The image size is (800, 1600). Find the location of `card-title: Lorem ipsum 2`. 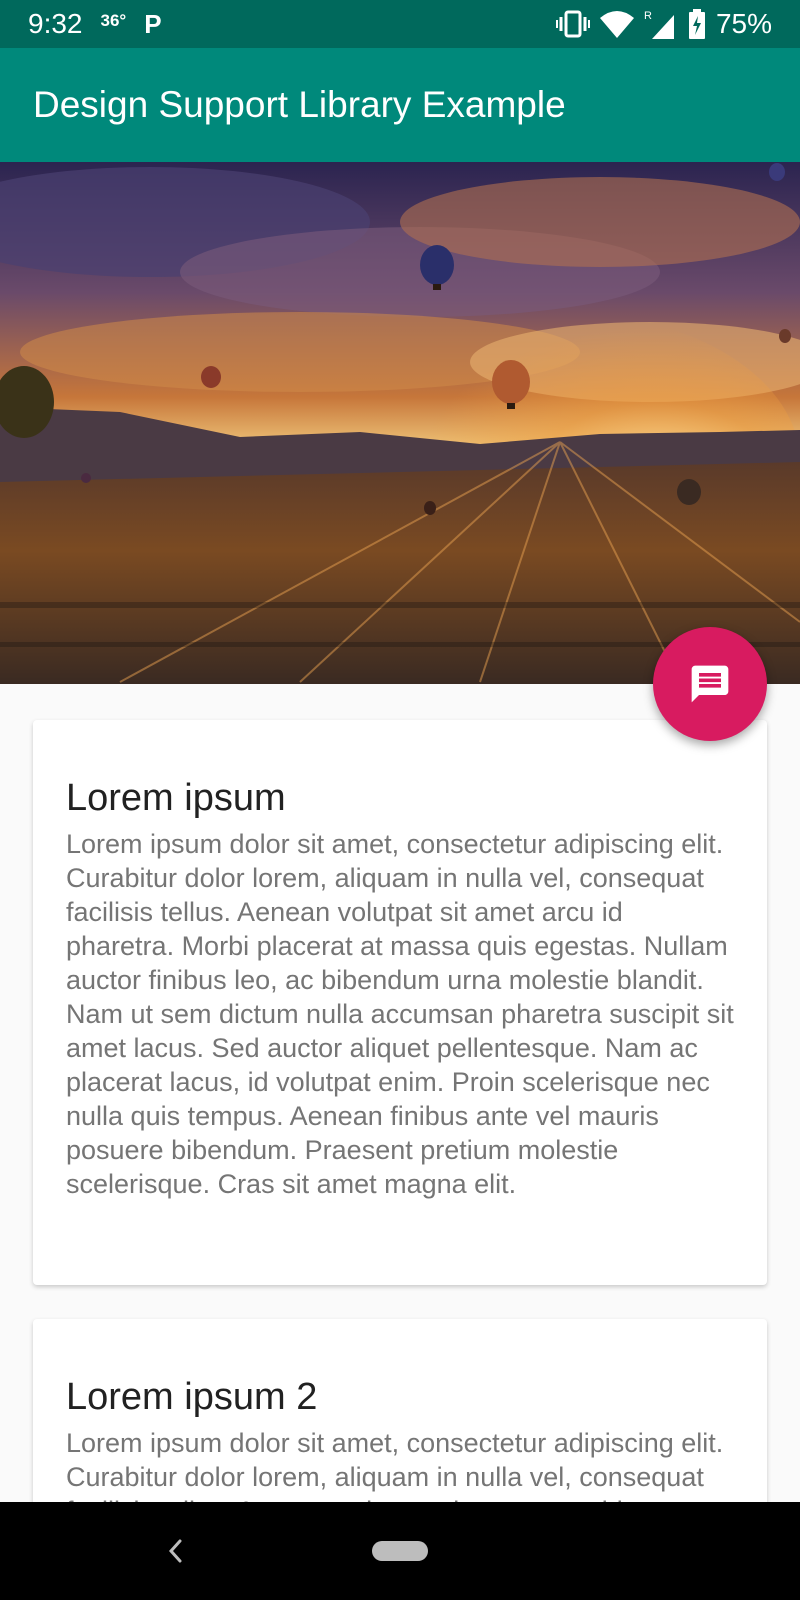

card-title: Lorem ipsum 2 is located at coordinates (192, 1397).